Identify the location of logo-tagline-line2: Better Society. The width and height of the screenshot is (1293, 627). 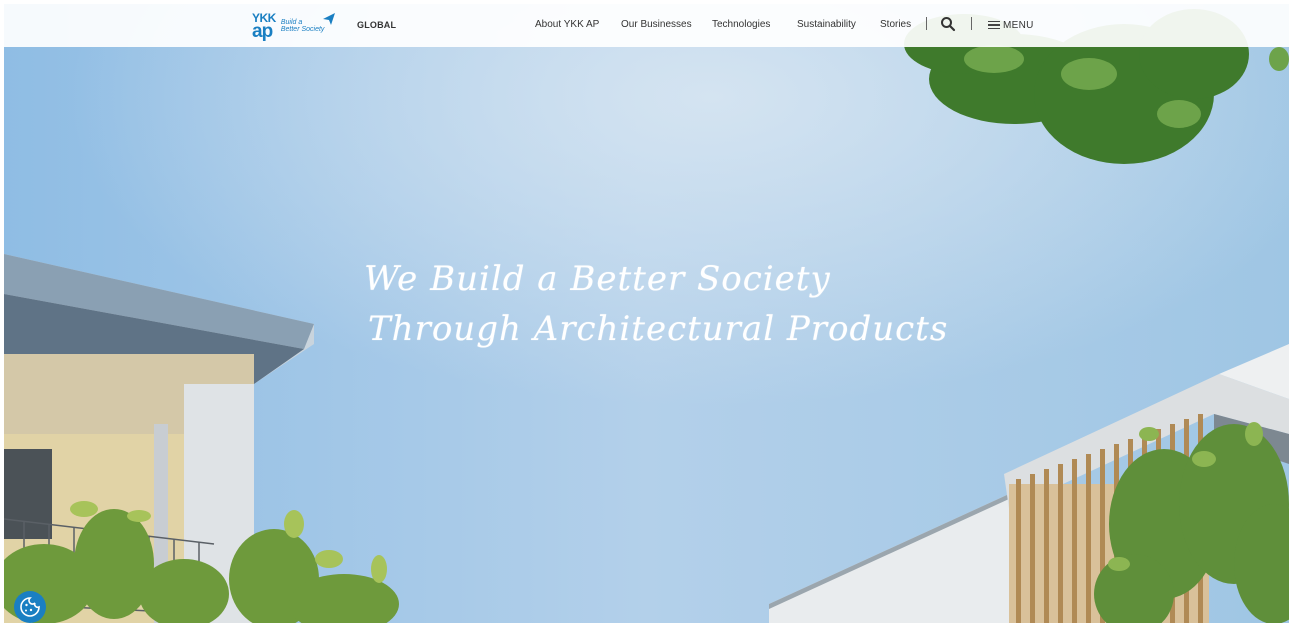
(302, 29).